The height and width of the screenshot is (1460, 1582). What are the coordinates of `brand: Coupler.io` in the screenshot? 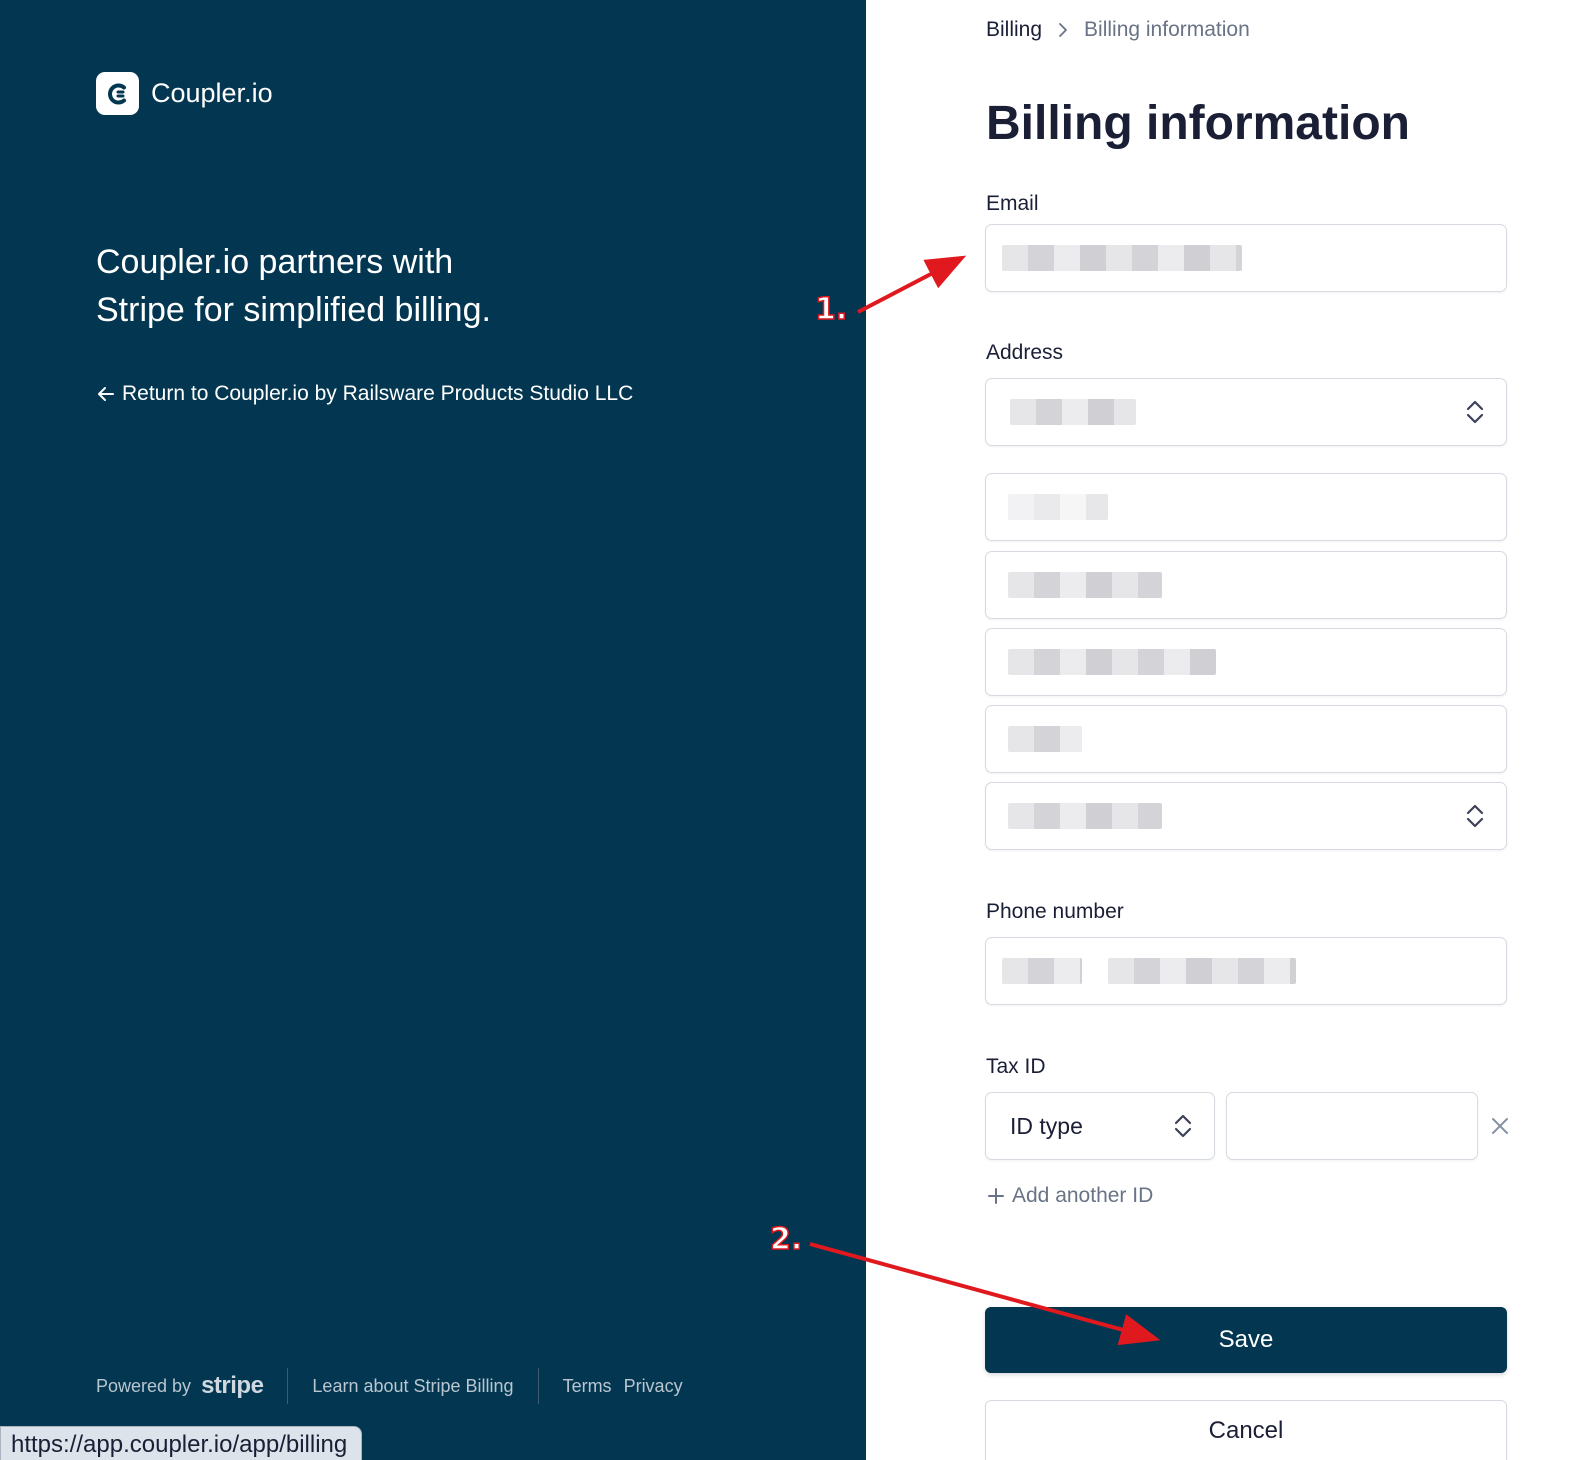 It's located at (184, 93).